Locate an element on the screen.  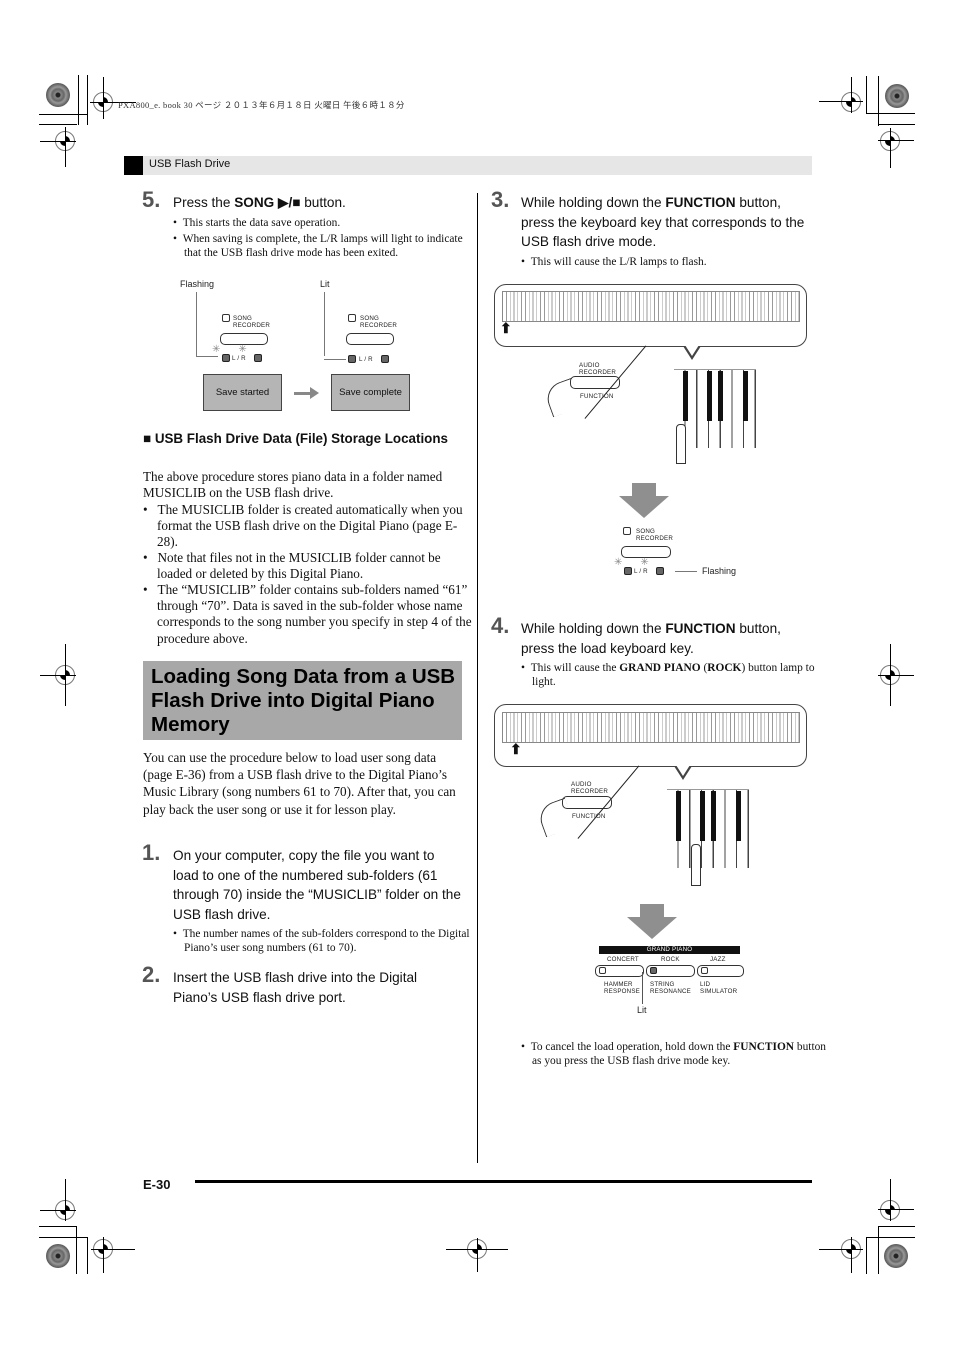
step-number: 2. is located at coordinates (151, 974).